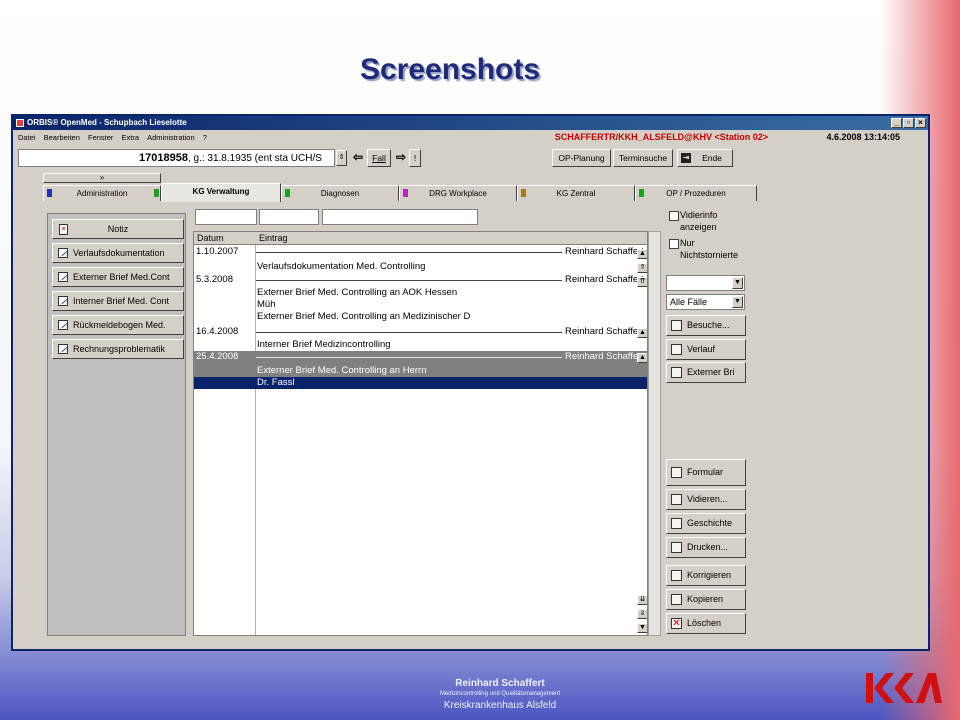  Describe the element at coordinates (642, 600) in the screenshot. I see `scroll-down-icon: ⇊` at that location.